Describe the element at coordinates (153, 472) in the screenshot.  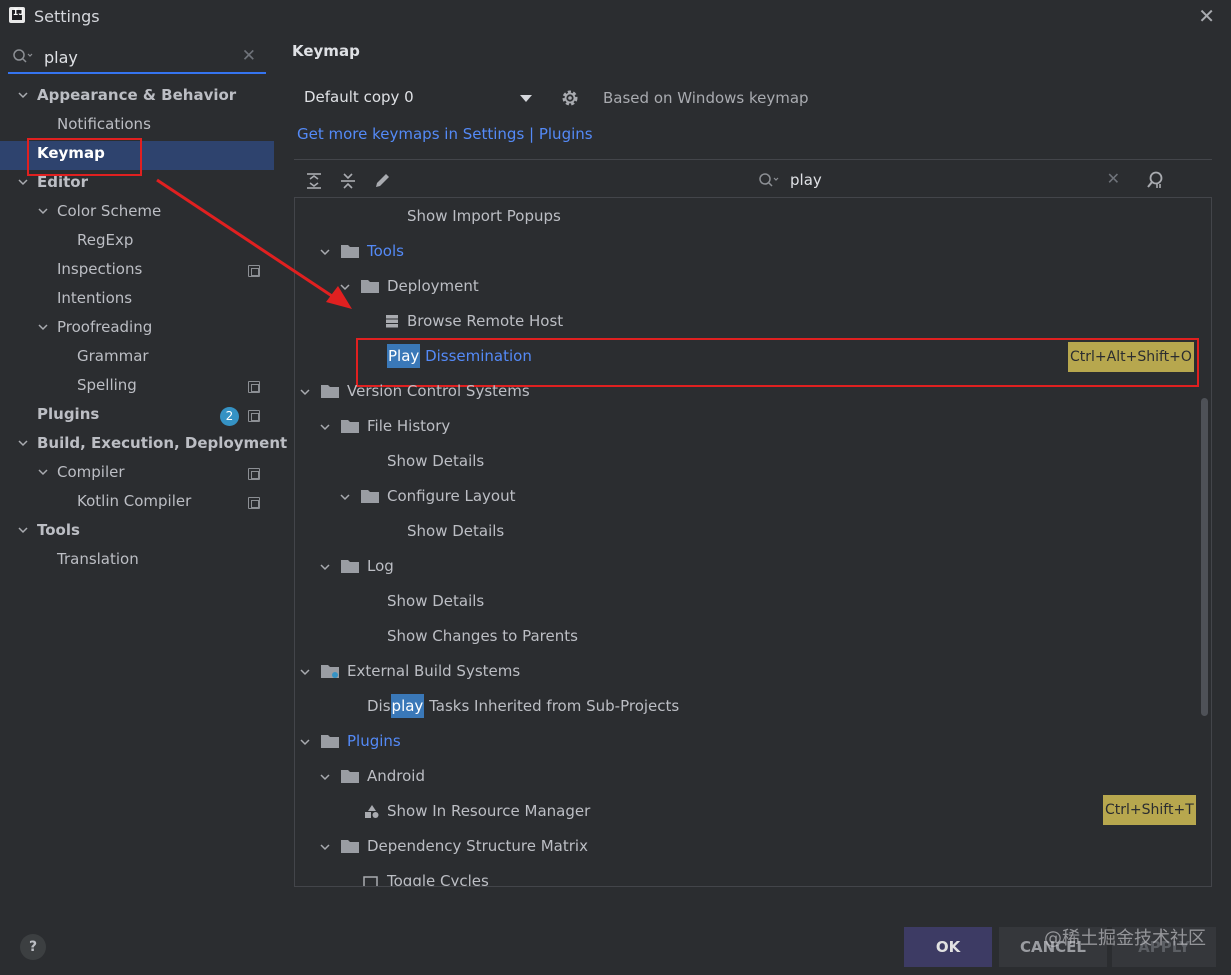
I see `sidebar-item-compiler: Compiler` at that location.